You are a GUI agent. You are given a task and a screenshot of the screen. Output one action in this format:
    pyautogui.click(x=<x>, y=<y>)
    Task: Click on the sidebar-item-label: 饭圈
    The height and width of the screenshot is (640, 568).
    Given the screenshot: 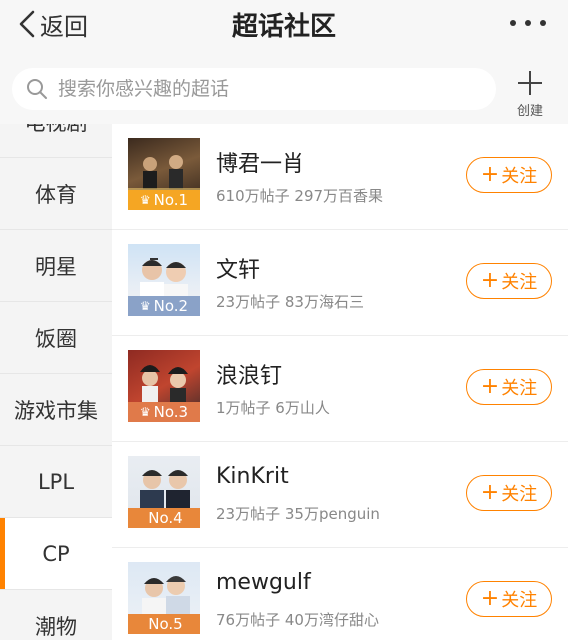 What is the action you would take?
    pyautogui.click(x=56, y=338)
    